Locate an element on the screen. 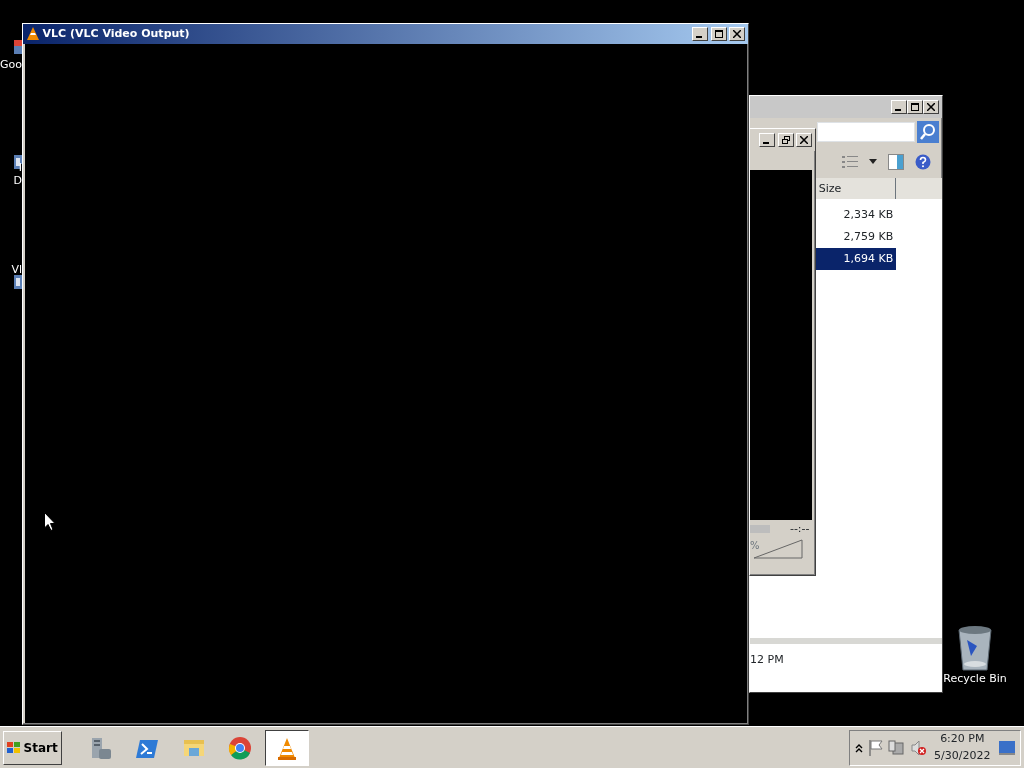 The width and height of the screenshot is (1024, 768). file-size-cell: 1,694 KB is located at coordinates (856, 259).